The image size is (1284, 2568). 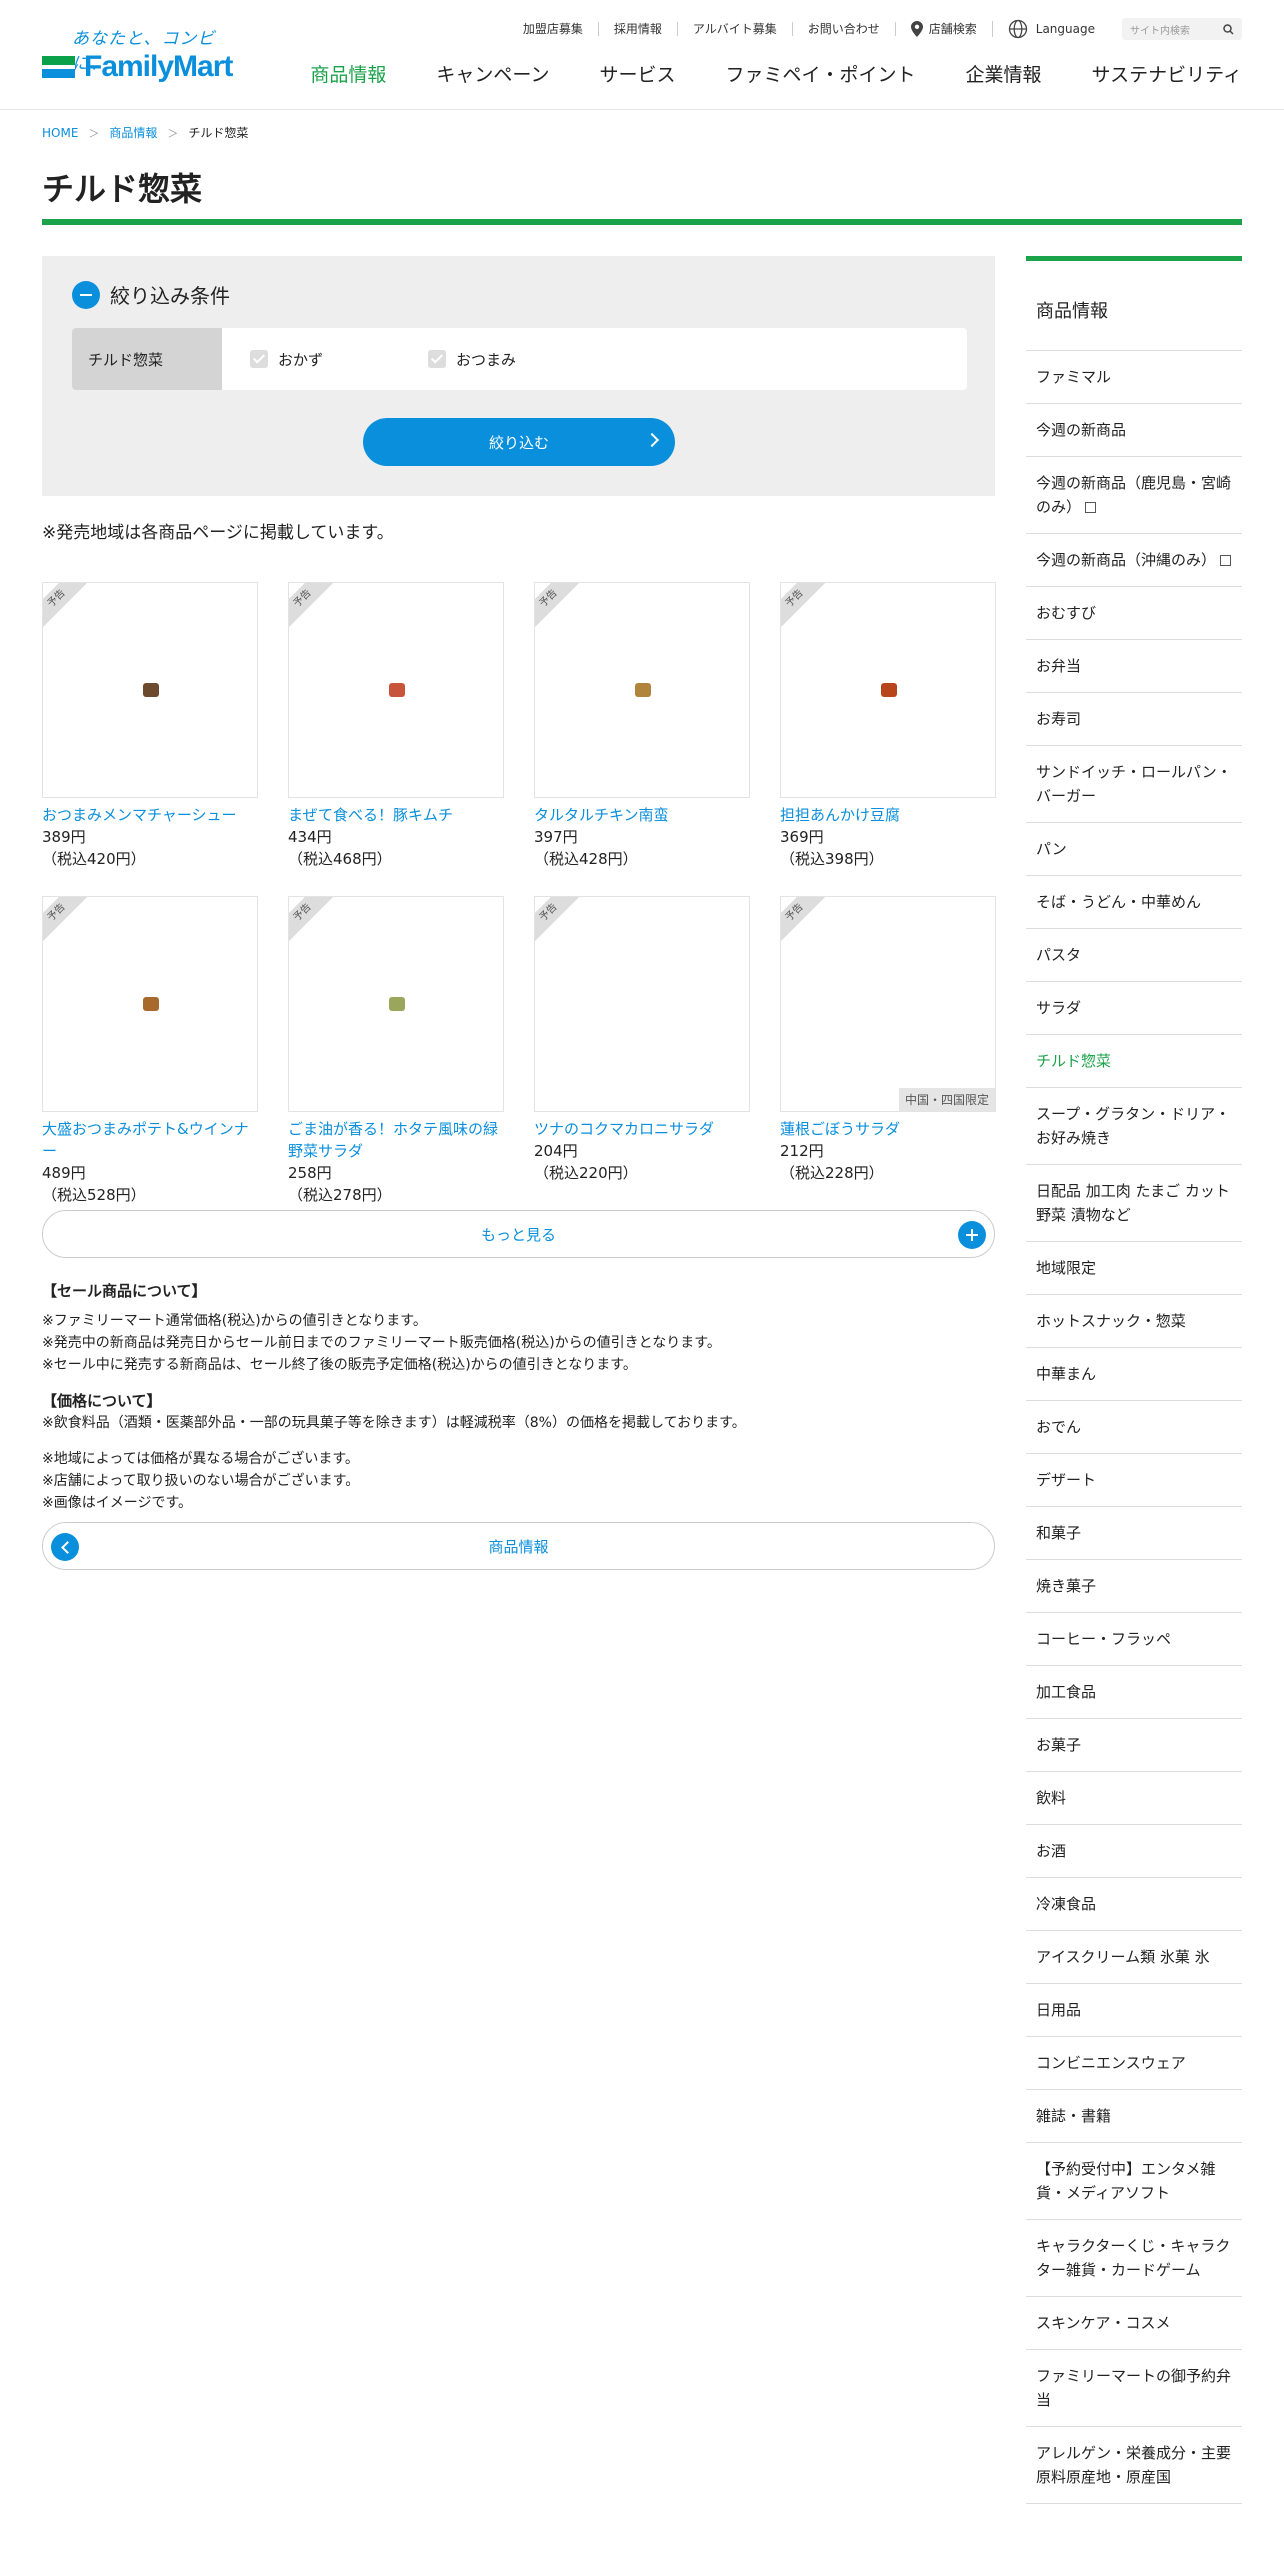 I want to click on nav-corporate: 企業情報, so click(x=1004, y=73).